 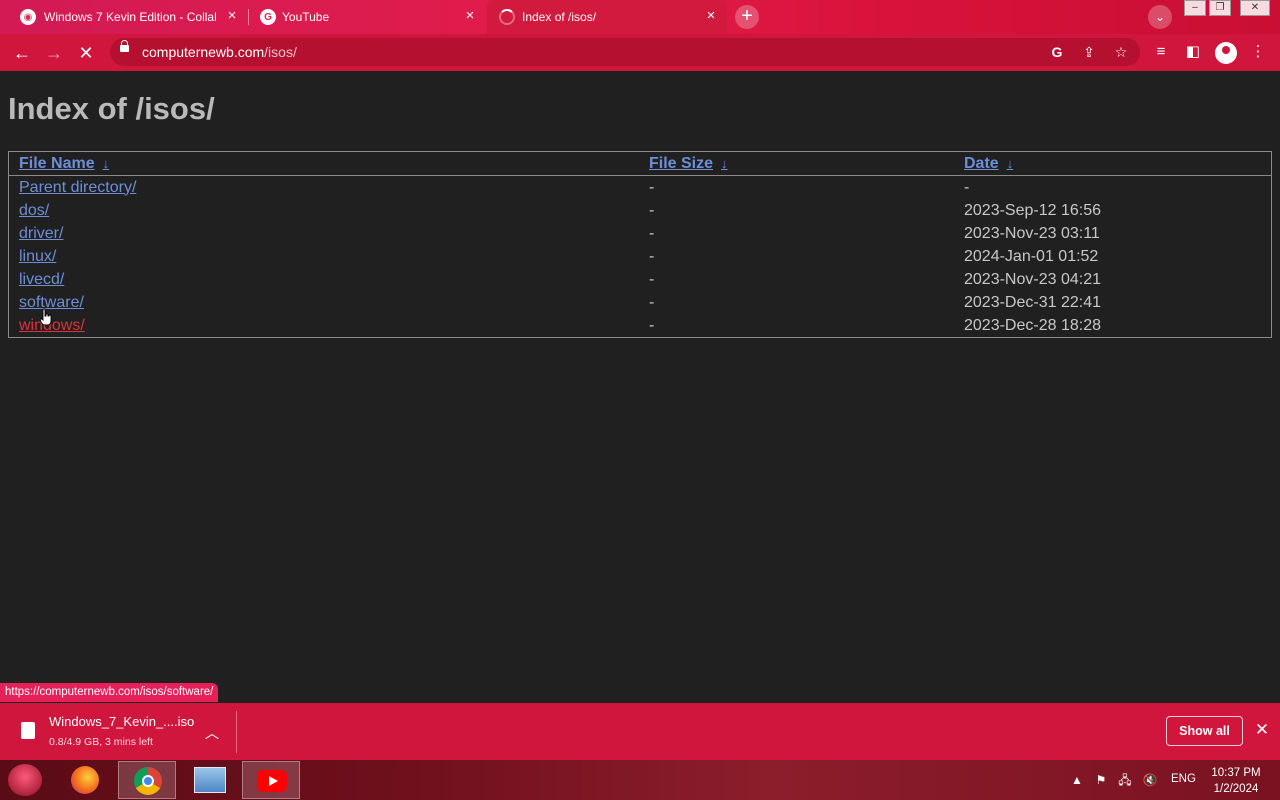 I want to click on action-center-flag-icon: ⚑, so click(x=1101, y=780).